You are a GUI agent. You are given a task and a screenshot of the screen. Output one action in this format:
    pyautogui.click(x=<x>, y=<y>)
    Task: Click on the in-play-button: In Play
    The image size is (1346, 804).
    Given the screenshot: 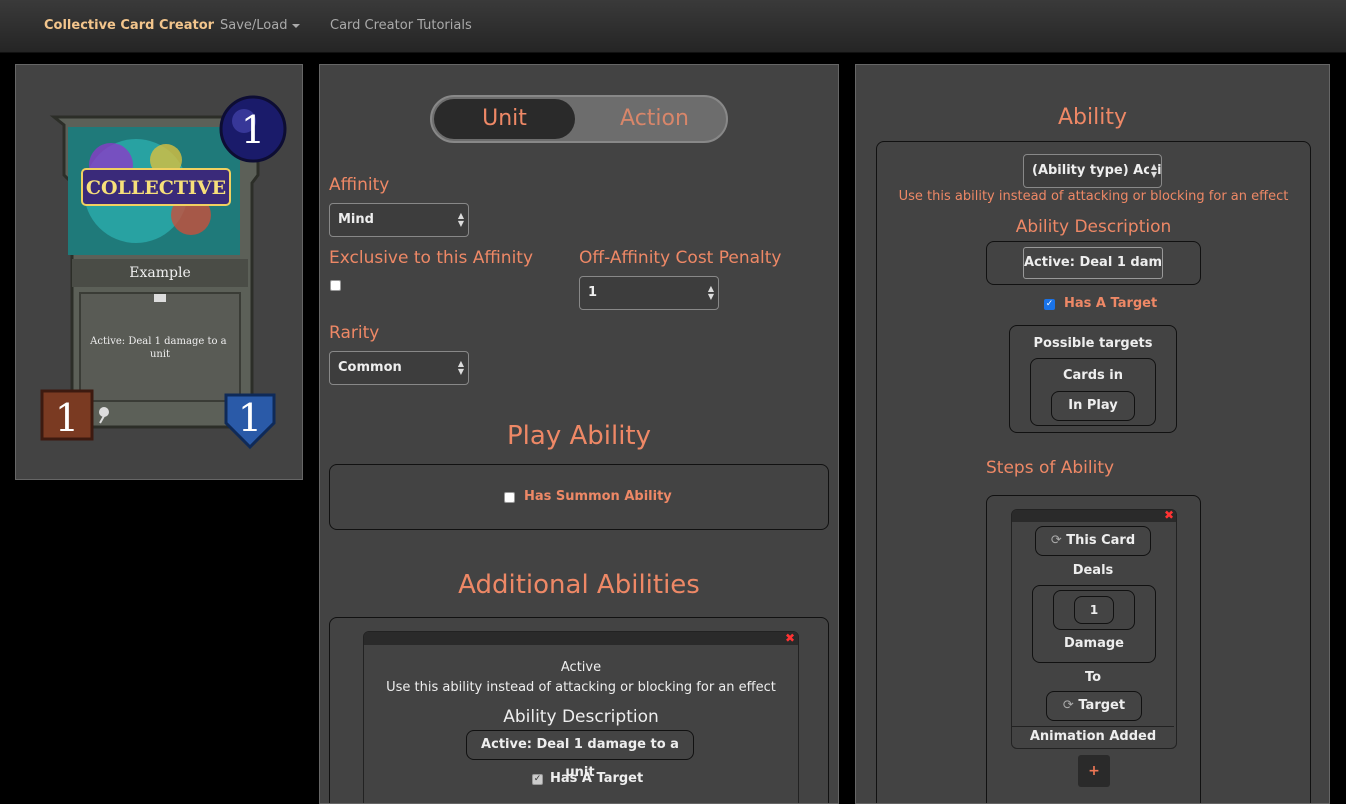 What is the action you would take?
    pyautogui.click(x=1093, y=406)
    